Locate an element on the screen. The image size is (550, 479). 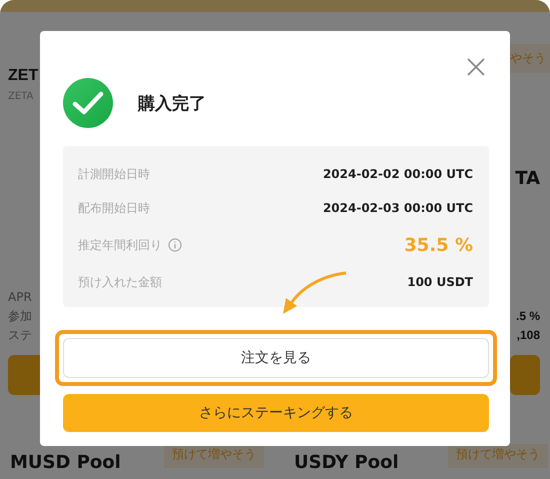
info-label: 預け入れた金額 is located at coordinates (120, 282).